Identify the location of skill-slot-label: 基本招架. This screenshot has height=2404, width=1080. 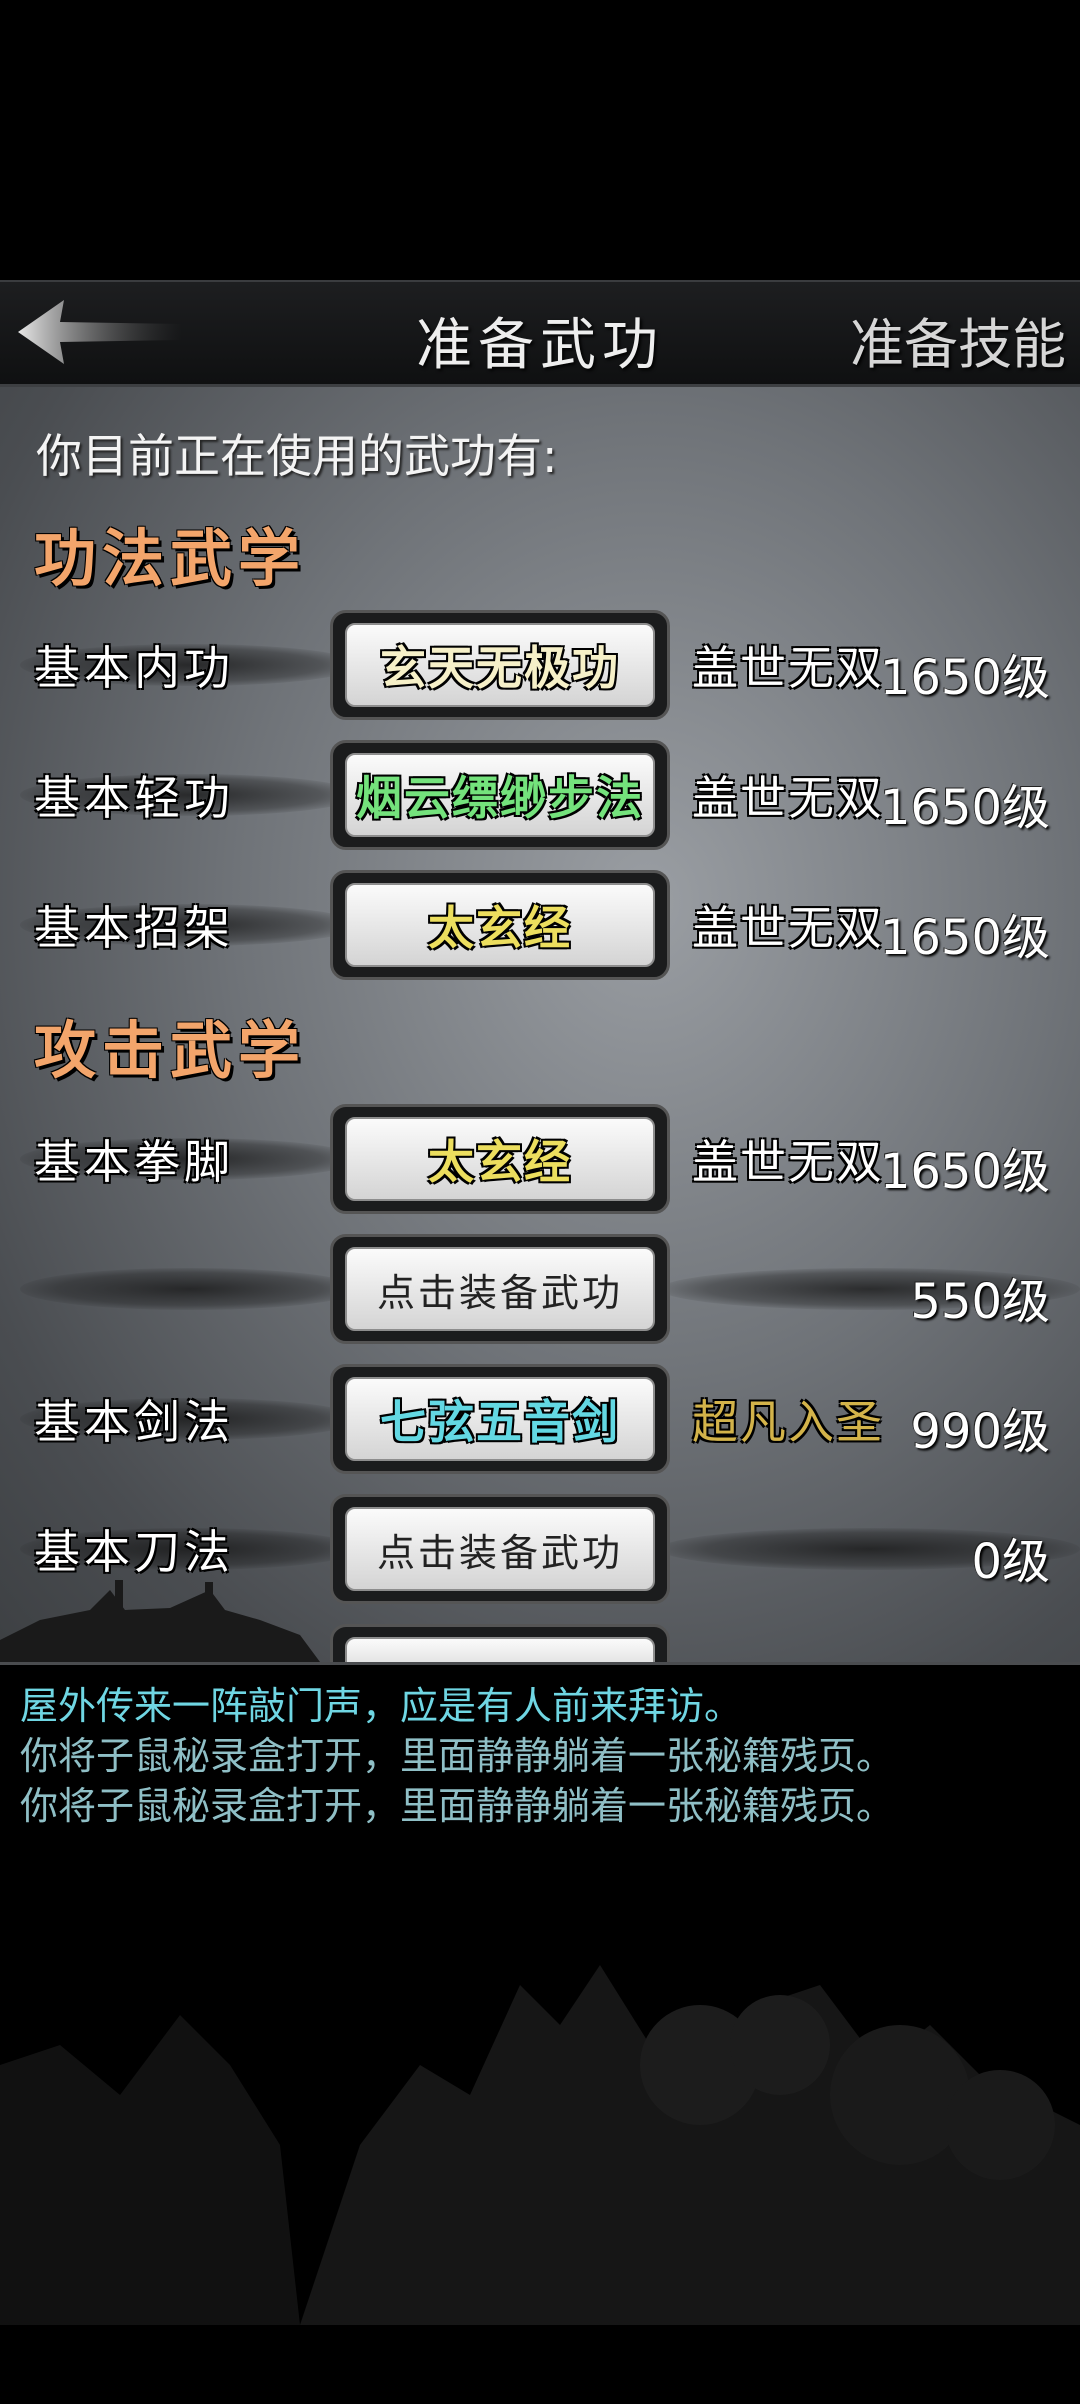
(134, 928).